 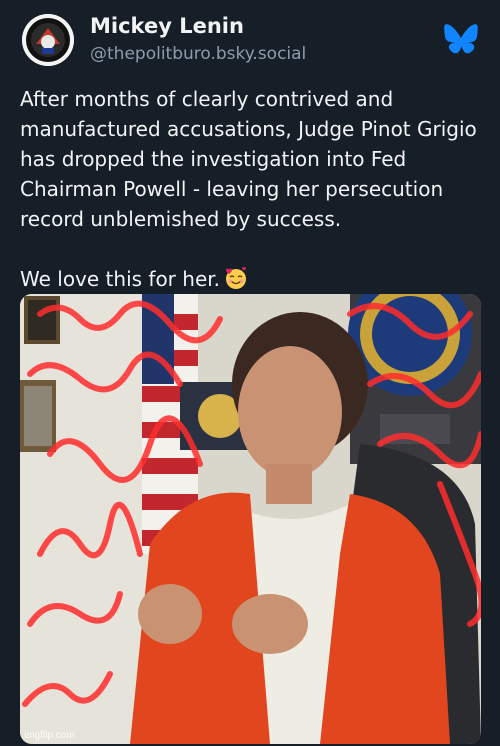 I want to click on author-display-name: Mickey Lenin, so click(x=167, y=26).